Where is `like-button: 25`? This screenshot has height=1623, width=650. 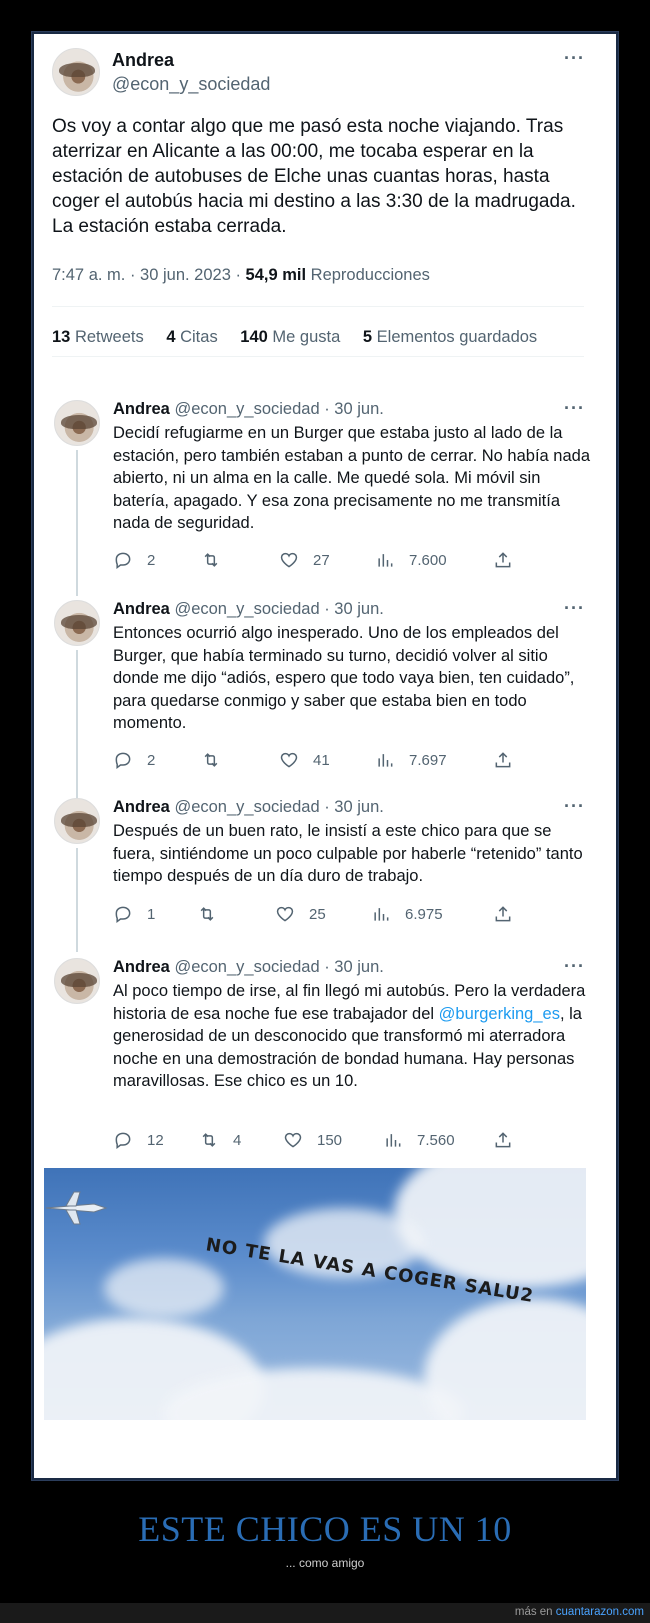 like-button: 25 is located at coordinates (300, 914).